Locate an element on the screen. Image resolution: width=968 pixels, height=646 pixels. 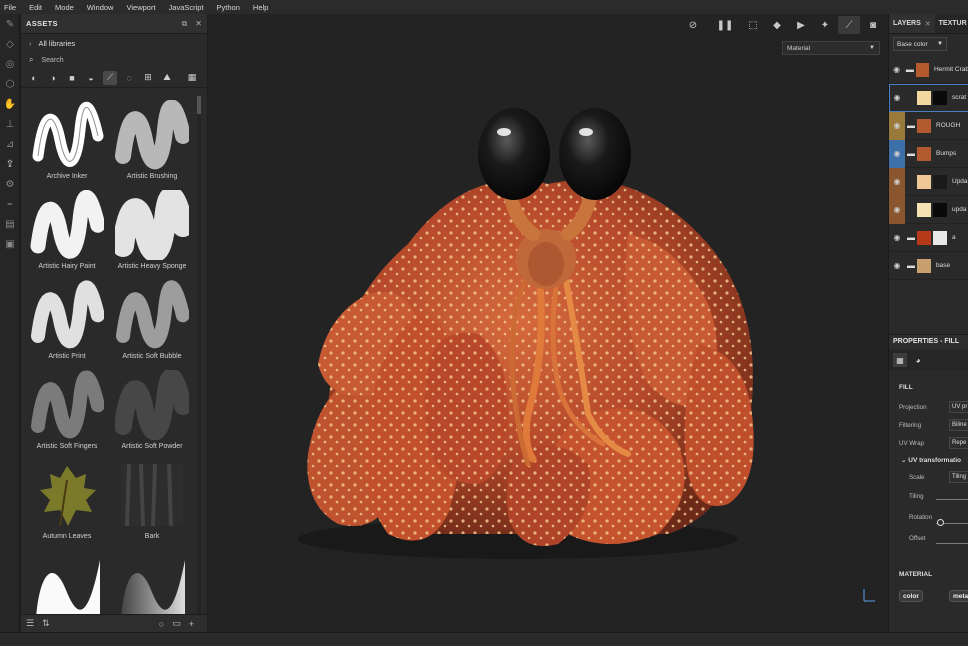
layer-row: ◉ upda is located at coordinates (928, 209).